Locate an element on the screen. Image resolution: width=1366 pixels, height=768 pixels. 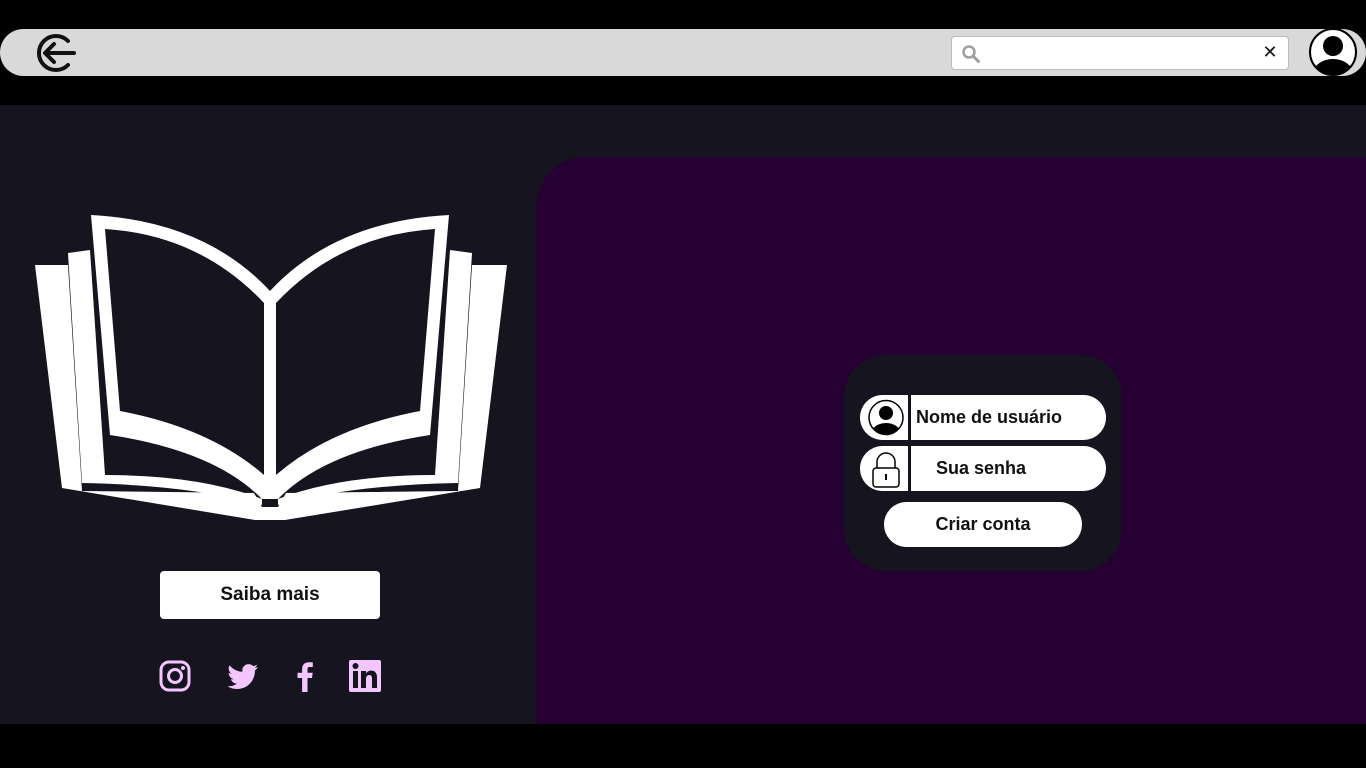
header: ✕ is located at coordinates (683, 52).